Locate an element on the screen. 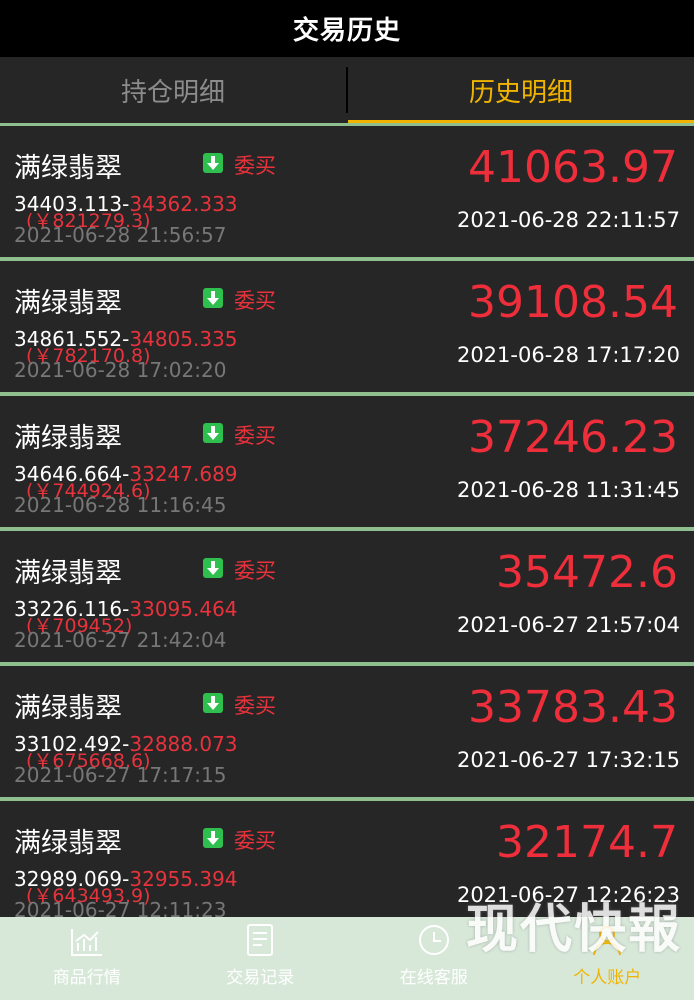  trade-value: 35472.6 is located at coordinates (587, 572).